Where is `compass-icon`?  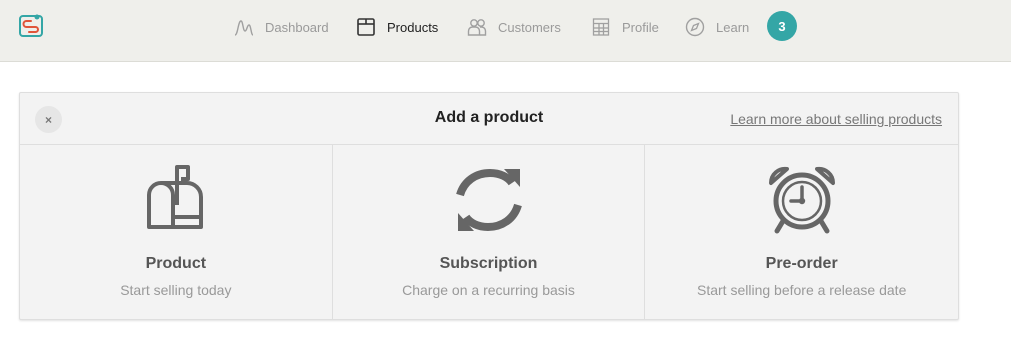
compass-icon is located at coordinates (695, 27).